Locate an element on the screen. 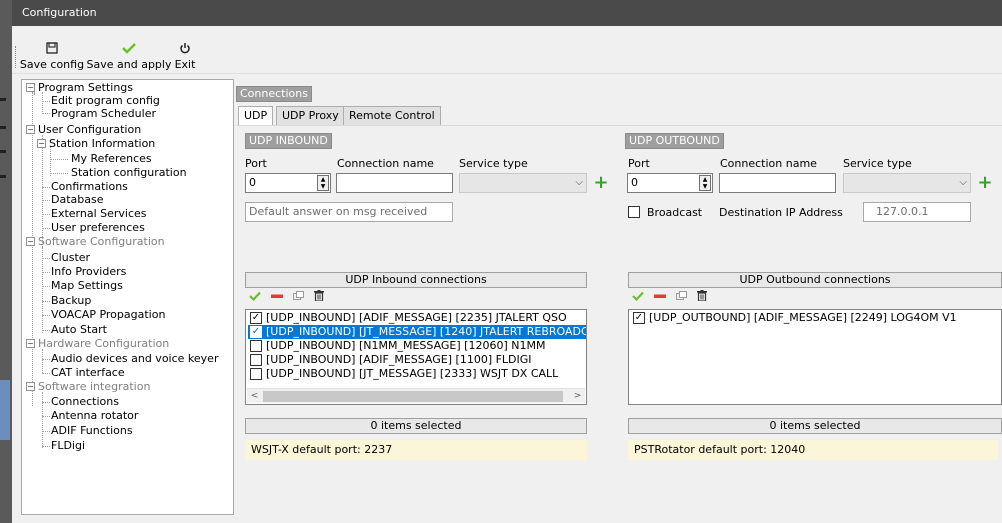 The width and height of the screenshot is (1002, 523). scroll-right-icon: > is located at coordinates (577, 396).